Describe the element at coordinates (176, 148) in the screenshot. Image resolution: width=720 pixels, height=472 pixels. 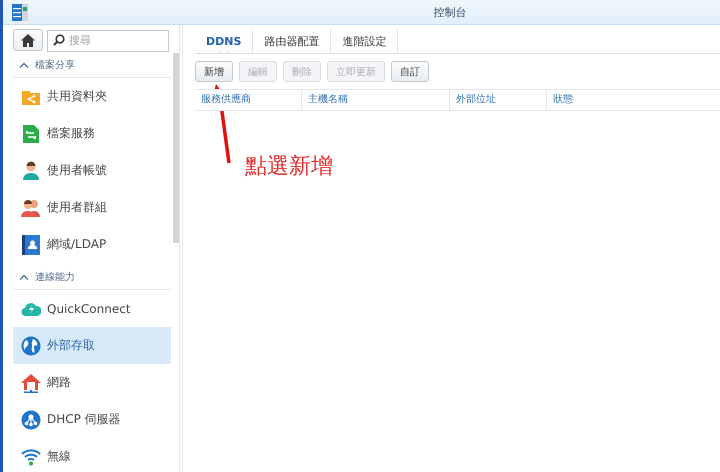
I see `scrollbar` at that location.